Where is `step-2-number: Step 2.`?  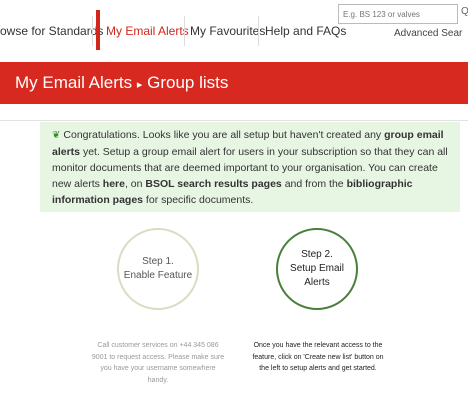
step-2-number: Step 2. is located at coordinates (317, 254).